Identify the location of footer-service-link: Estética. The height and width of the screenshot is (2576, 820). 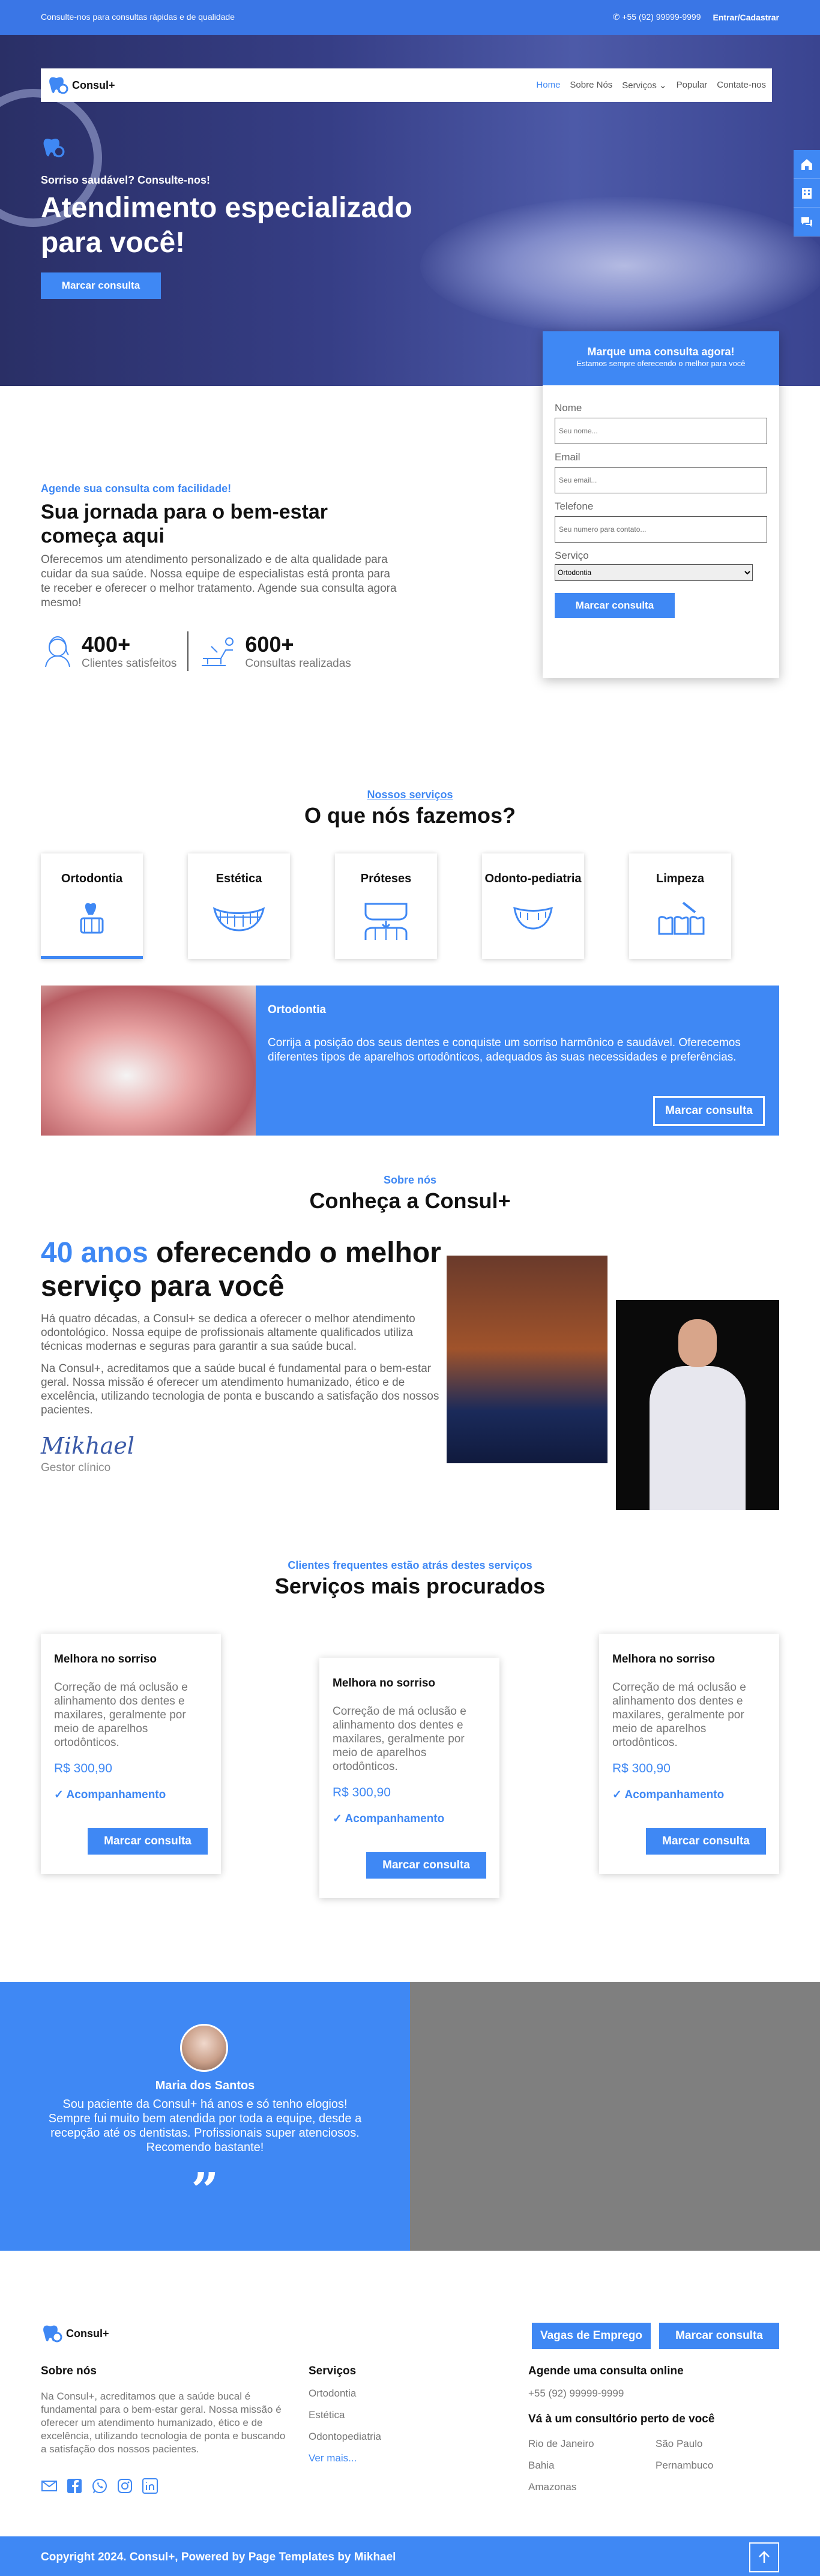
(345, 2415).